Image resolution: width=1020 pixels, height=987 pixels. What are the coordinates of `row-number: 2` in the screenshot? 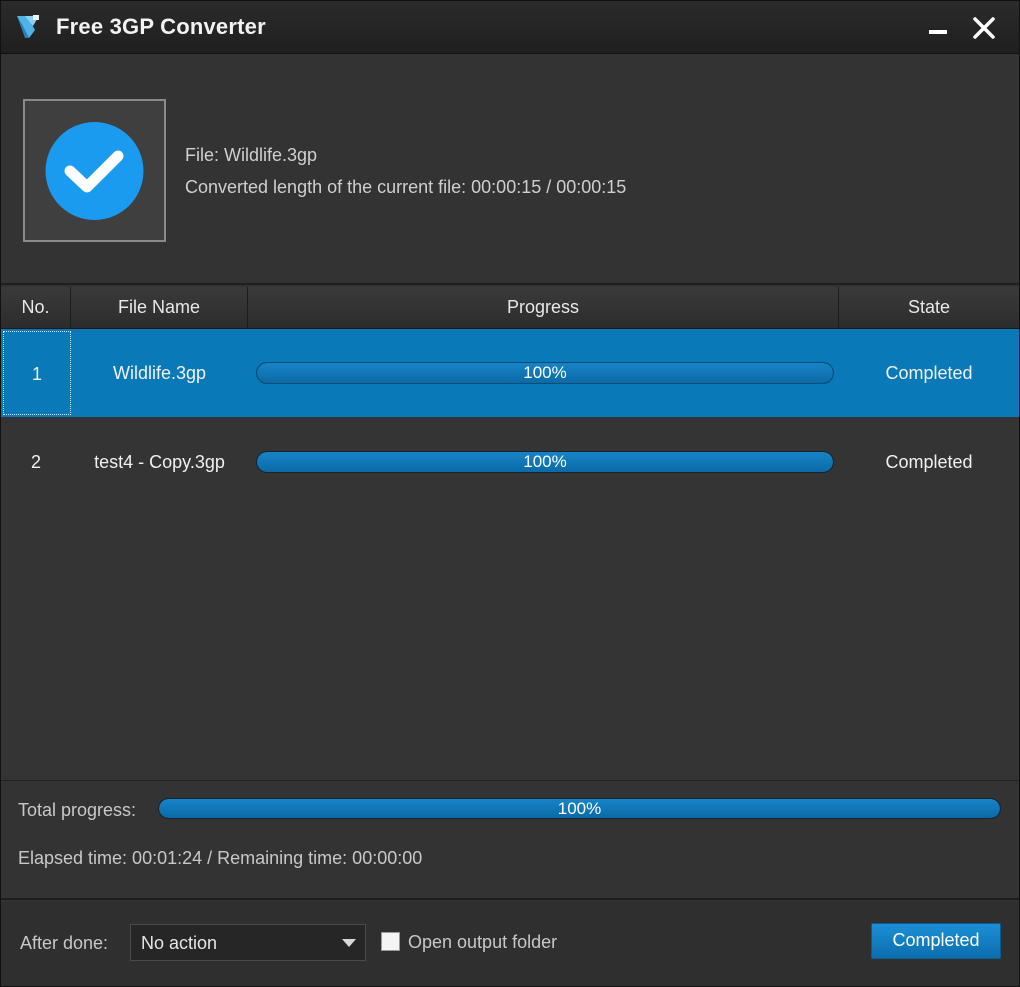 It's located at (35, 462).